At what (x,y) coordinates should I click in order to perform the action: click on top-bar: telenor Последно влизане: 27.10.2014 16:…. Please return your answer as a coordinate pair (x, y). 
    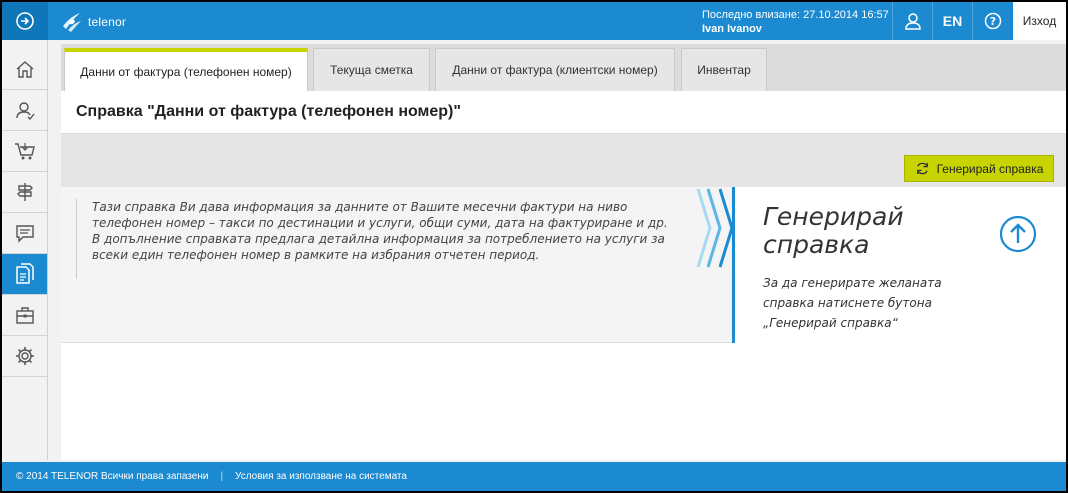
    Looking at the image, I should click on (534, 21).